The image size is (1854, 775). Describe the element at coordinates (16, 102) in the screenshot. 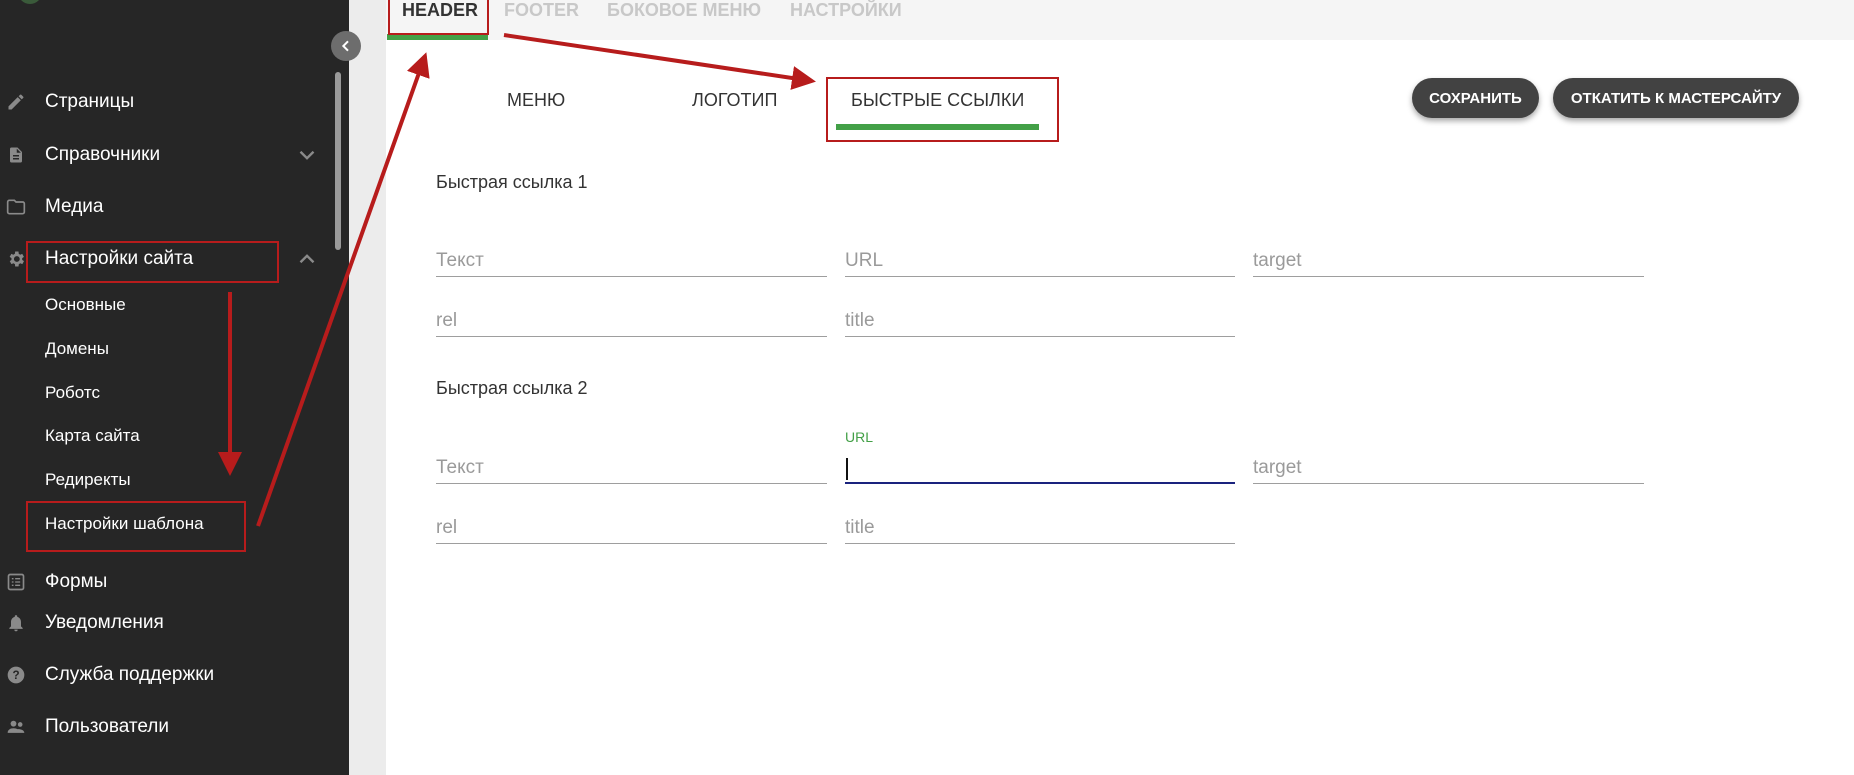

I see `pencil-icon` at that location.